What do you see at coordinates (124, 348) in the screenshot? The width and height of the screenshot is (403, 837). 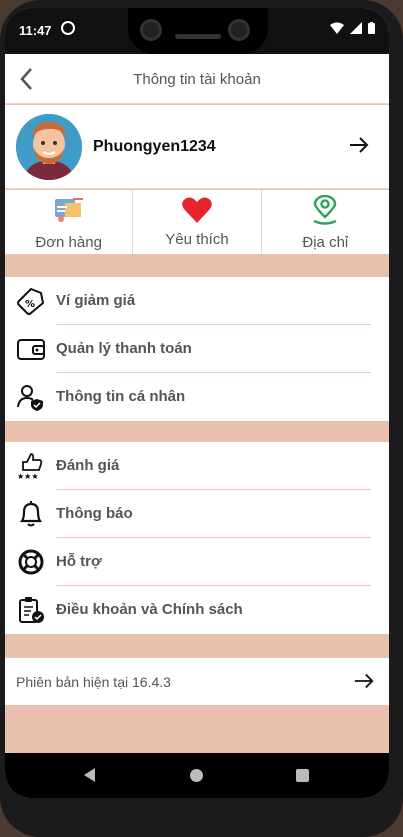 I see `menu-item-label: Quản lý thanh toán` at bounding box center [124, 348].